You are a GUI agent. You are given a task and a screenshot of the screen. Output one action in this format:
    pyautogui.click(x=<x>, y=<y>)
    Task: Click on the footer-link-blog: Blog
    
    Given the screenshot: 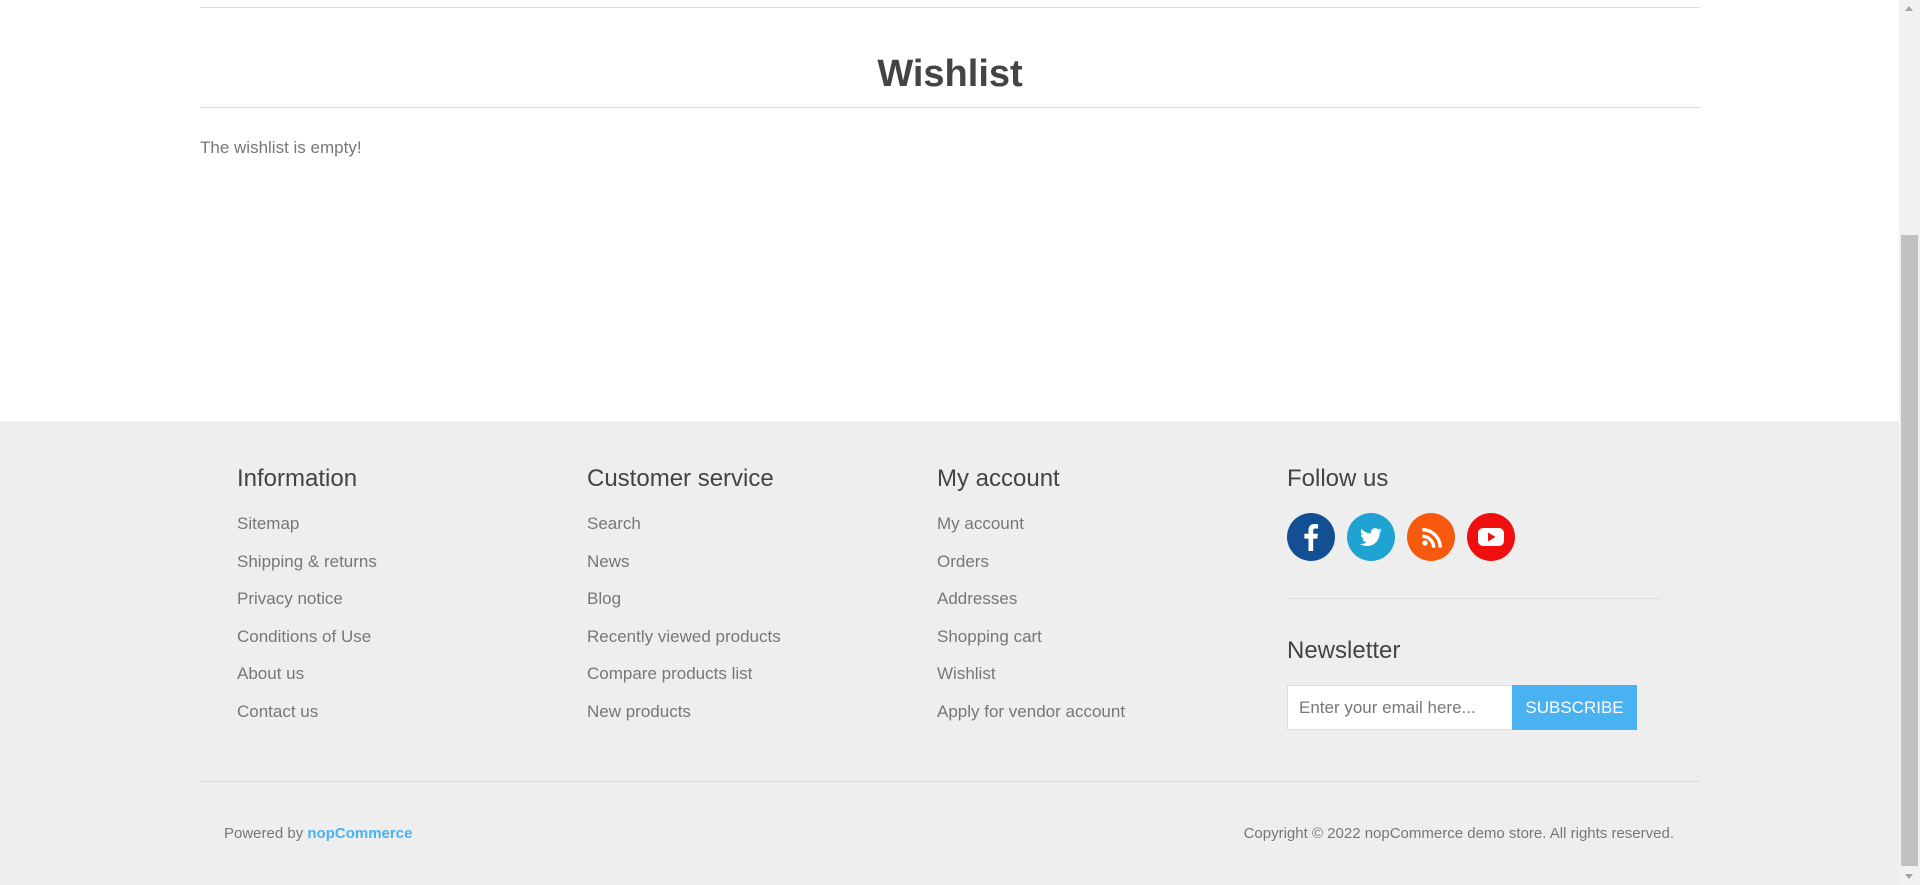 What is the action you would take?
    pyautogui.click(x=684, y=599)
    